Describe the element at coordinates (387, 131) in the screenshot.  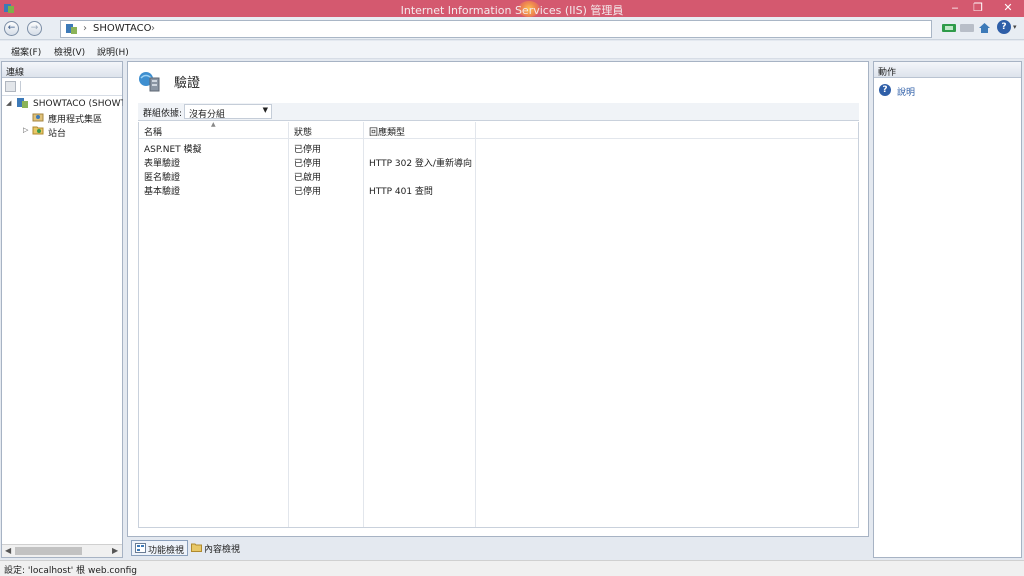
I see `column-header-response-type: 回應類型` at that location.